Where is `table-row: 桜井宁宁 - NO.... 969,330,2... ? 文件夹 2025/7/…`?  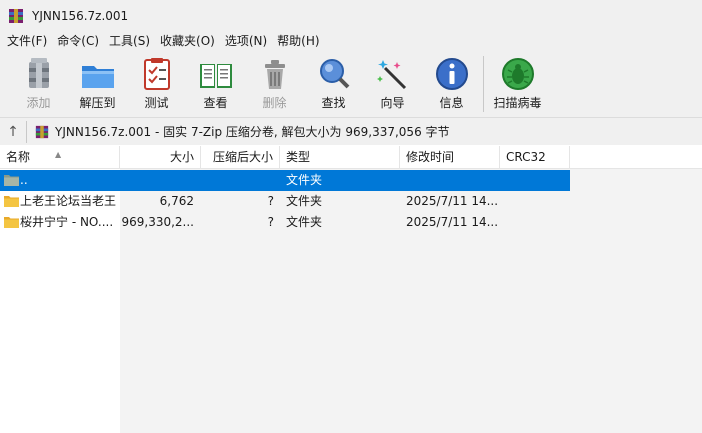 table-row: 桜井宁宁 - NO.... 969,330,2... ? 文件夹 2025/7/… is located at coordinates (285, 222).